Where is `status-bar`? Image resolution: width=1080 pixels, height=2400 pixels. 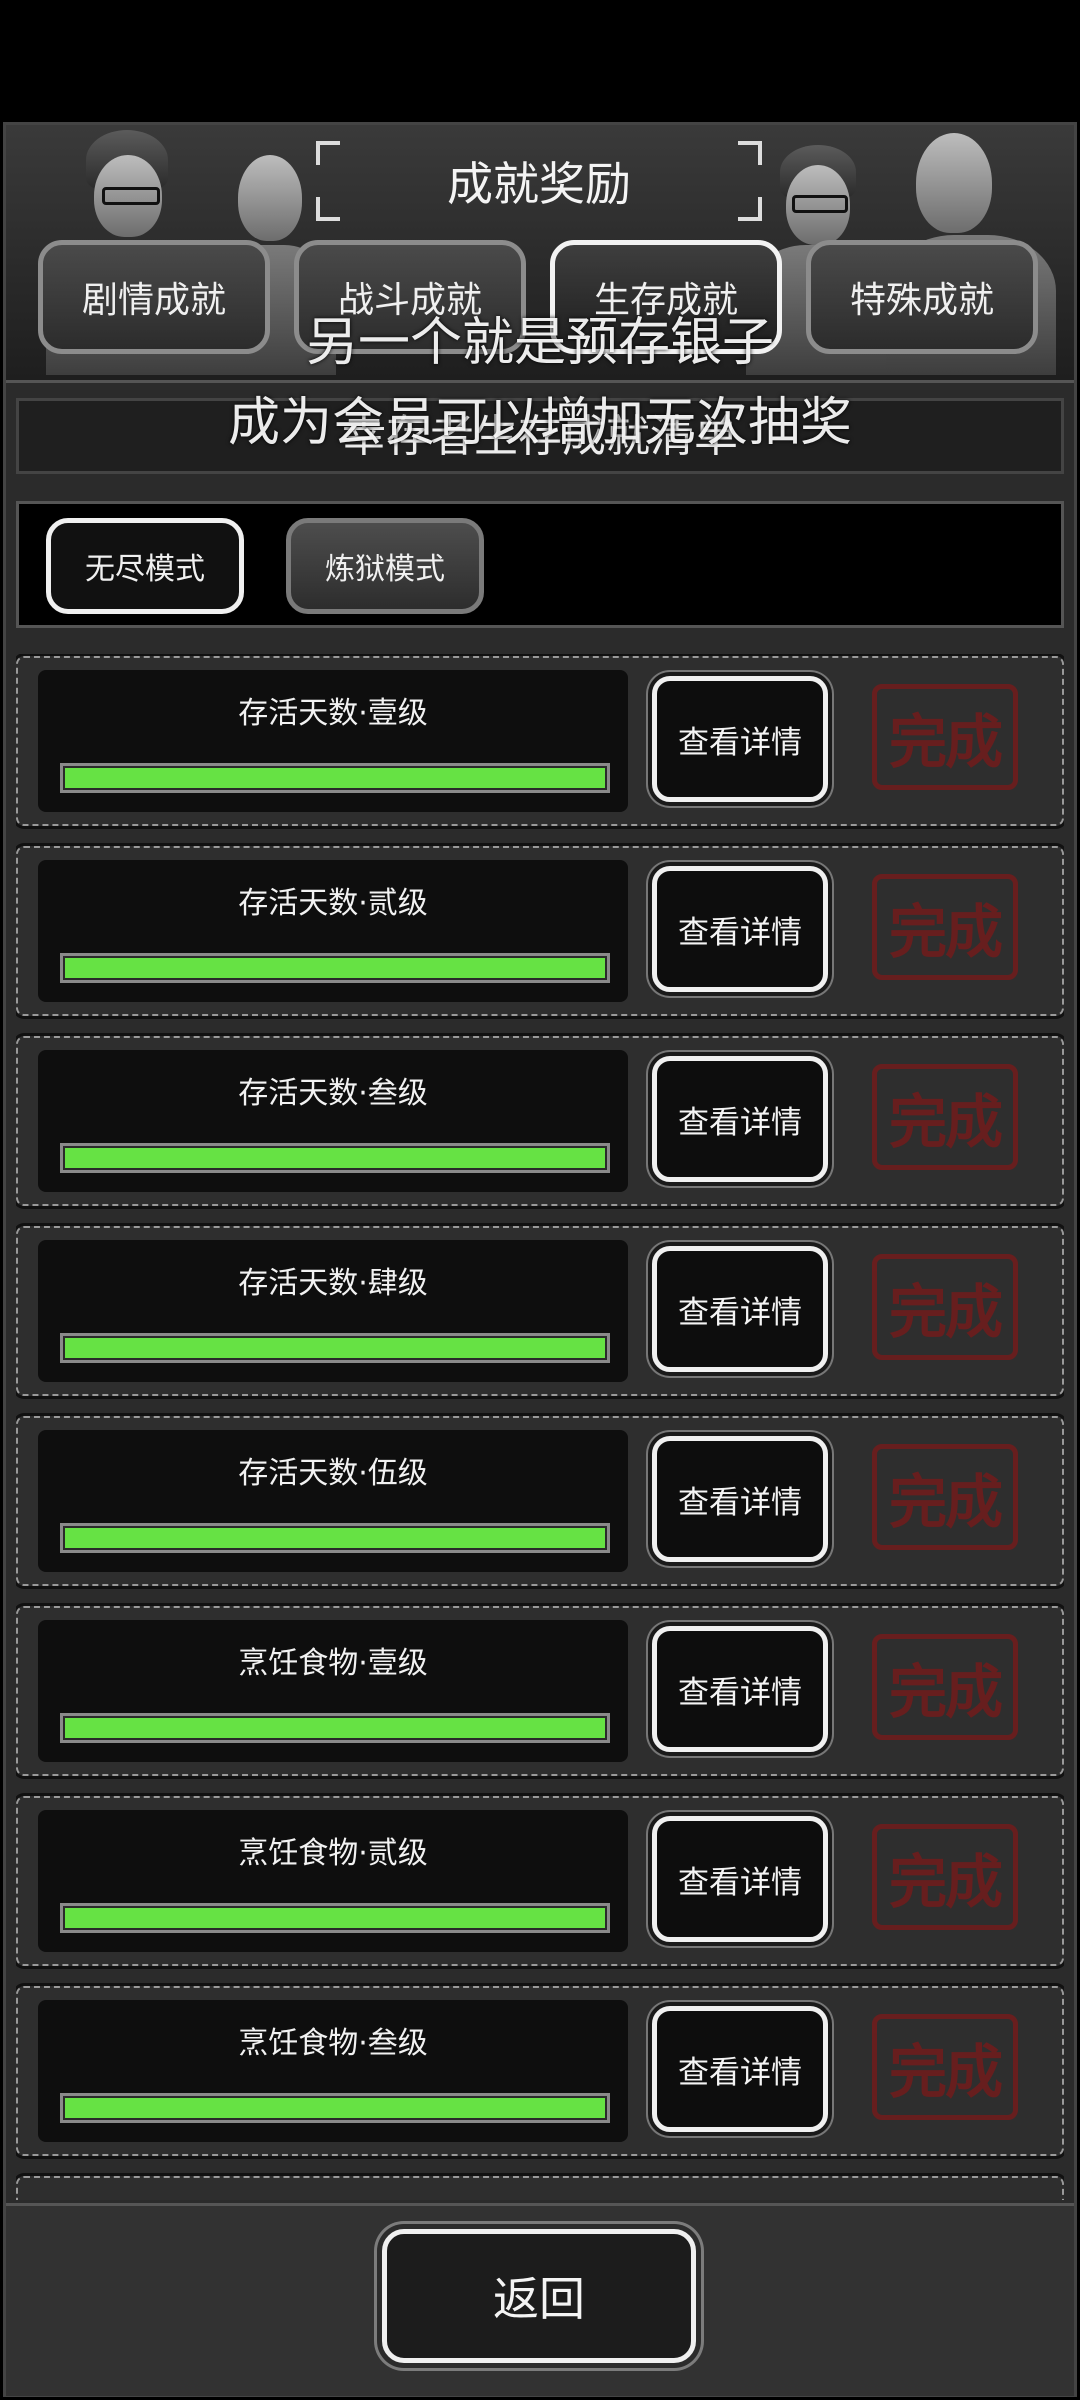
status-bar is located at coordinates (540, 61).